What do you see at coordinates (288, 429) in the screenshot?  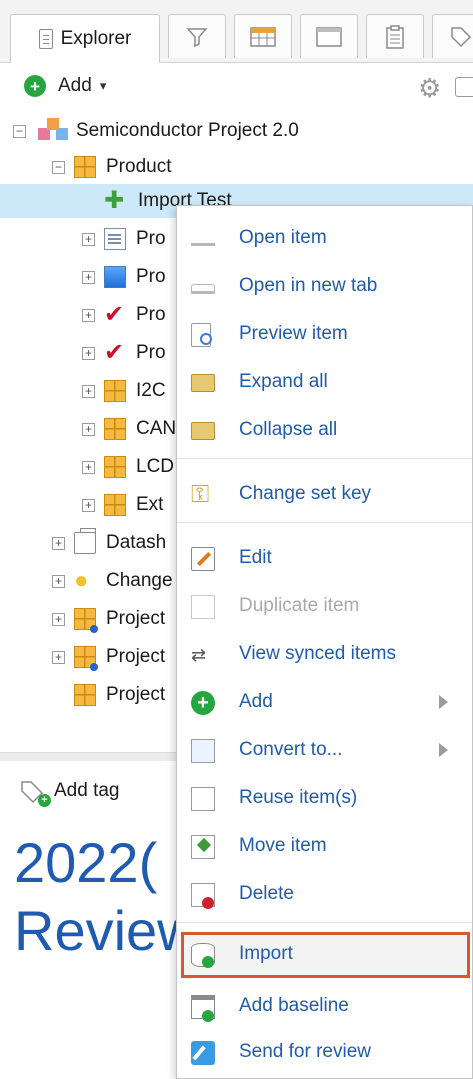 I see `menu-item-label: Collapse all` at bounding box center [288, 429].